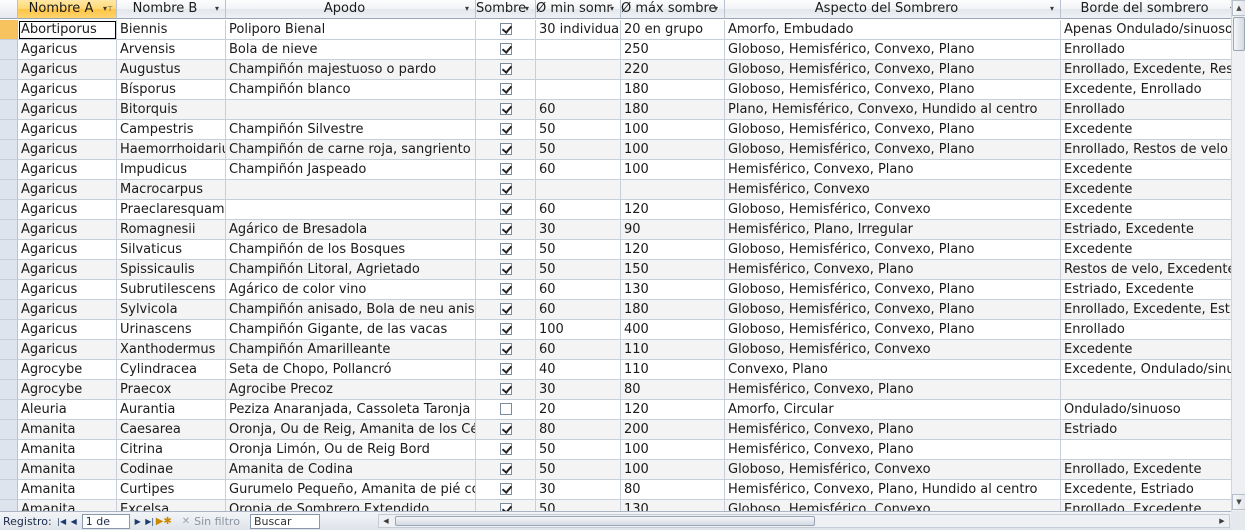 Image resolution: width=1245 pixels, height=530 pixels. I want to click on table-cell: Agrocybe, so click(67, 370).